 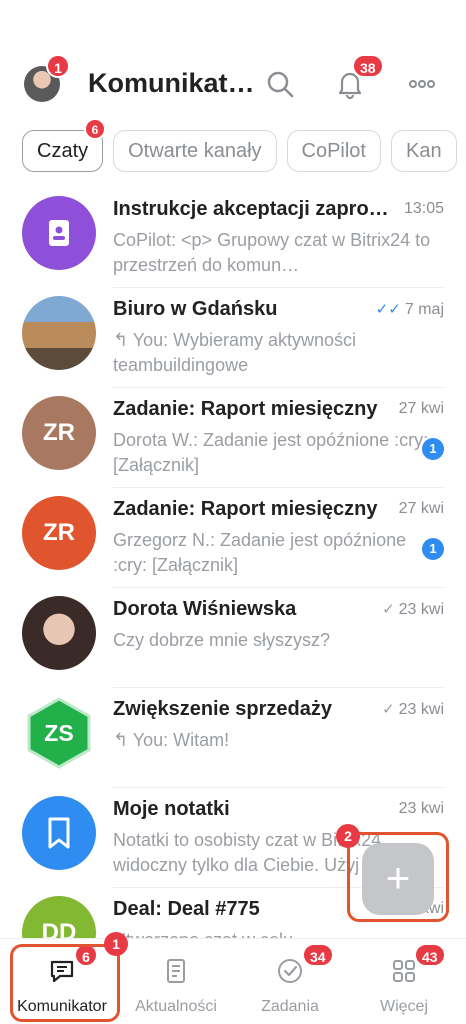 I want to click on chat-title: Moje notatki, so click(x=171, y=809).